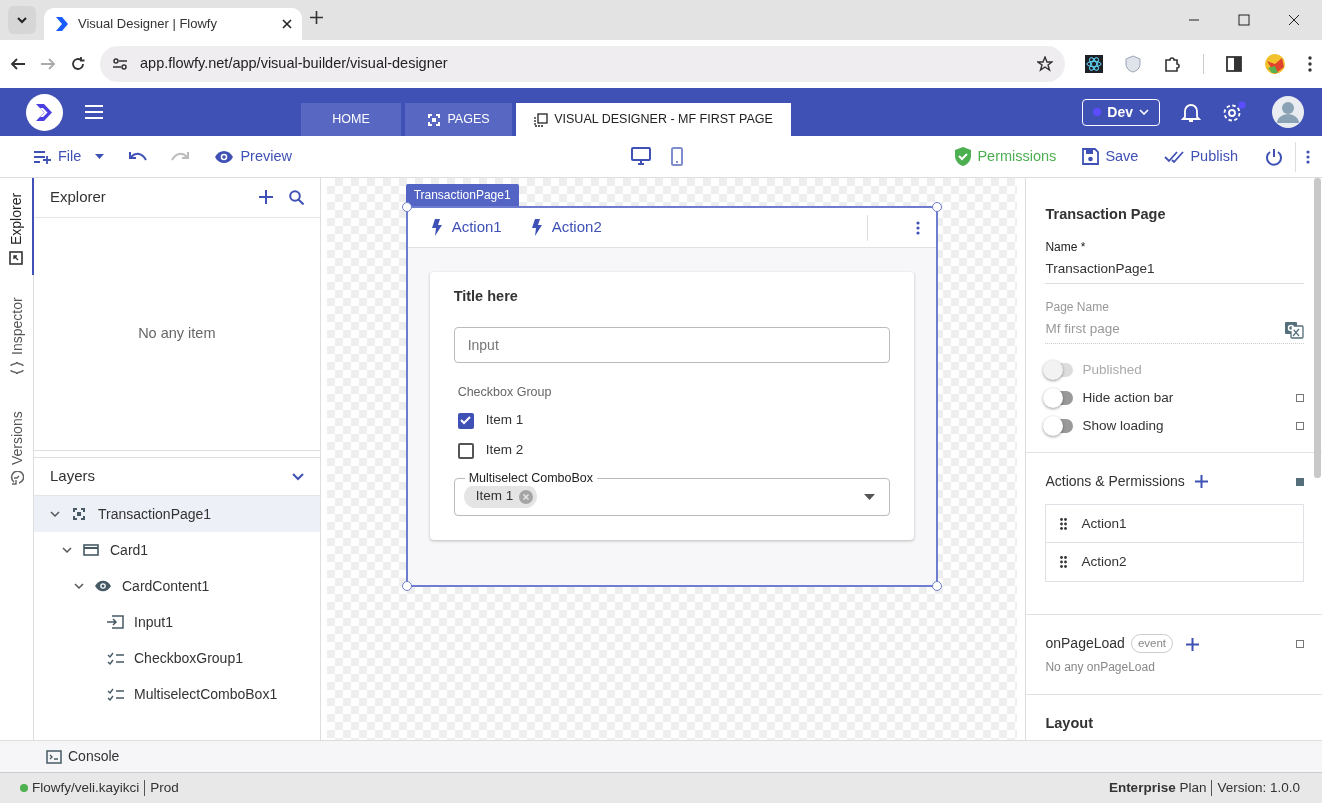  I want to click on terminal-icon, so click(54, 756).